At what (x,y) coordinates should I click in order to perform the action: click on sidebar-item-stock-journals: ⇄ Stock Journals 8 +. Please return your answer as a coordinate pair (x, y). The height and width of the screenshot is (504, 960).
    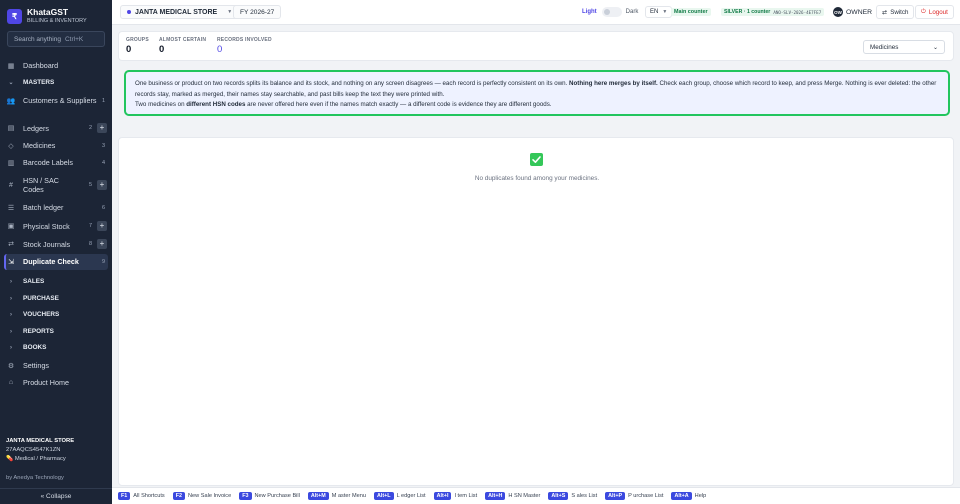
    Looking at the image, I should click on (56, 244).